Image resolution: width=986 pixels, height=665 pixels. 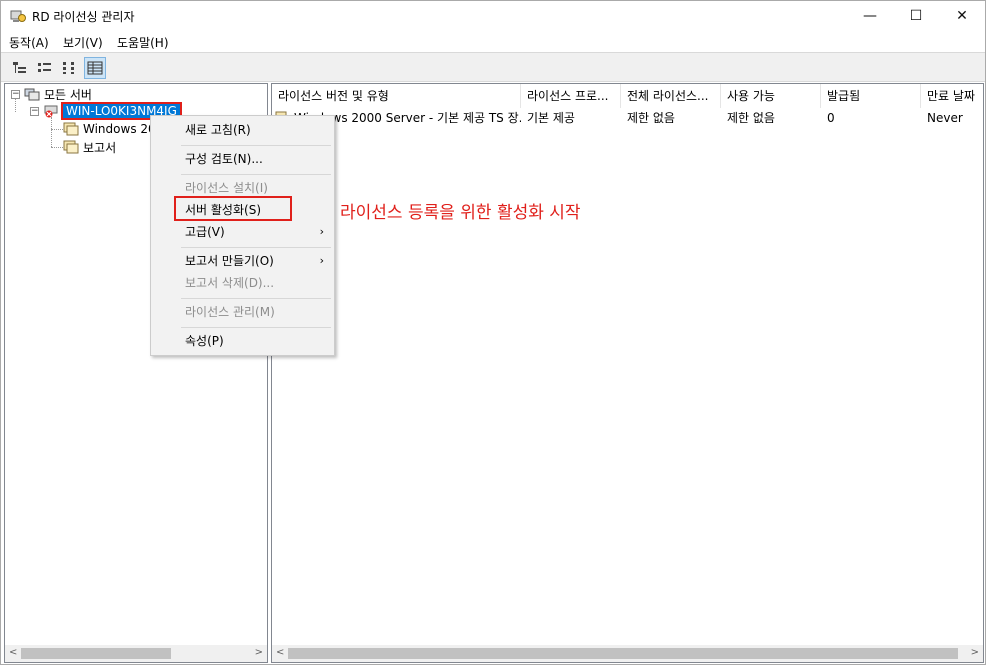 What do you see at coordinates (100, 147) in the screenshot?
I see `tree-label-reports: 보고서` at bounding box center [100, 147].